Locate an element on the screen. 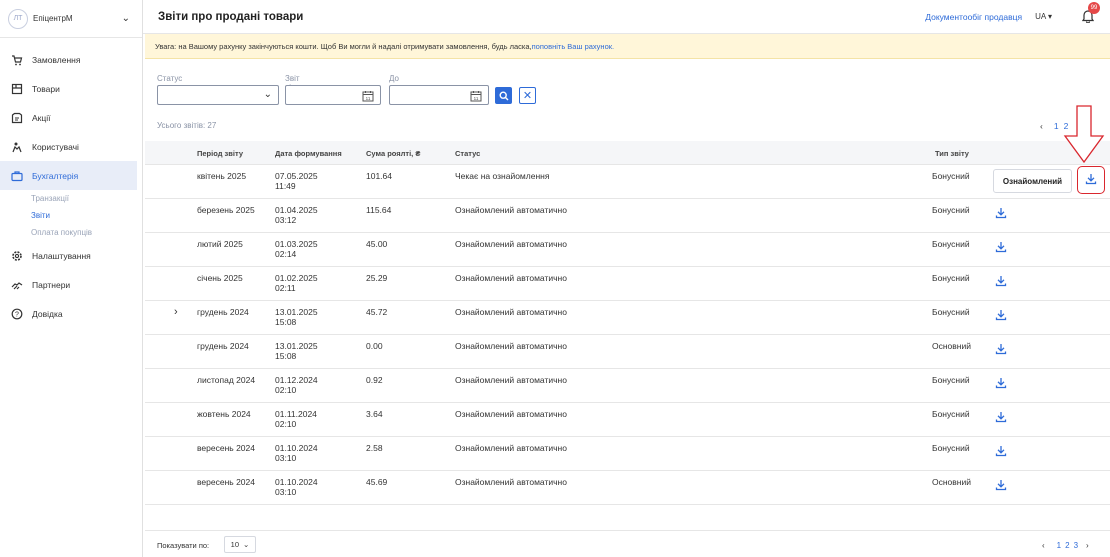 The image size is (1110, 557). page-link: 3 is located at coordinates (1076, 545).